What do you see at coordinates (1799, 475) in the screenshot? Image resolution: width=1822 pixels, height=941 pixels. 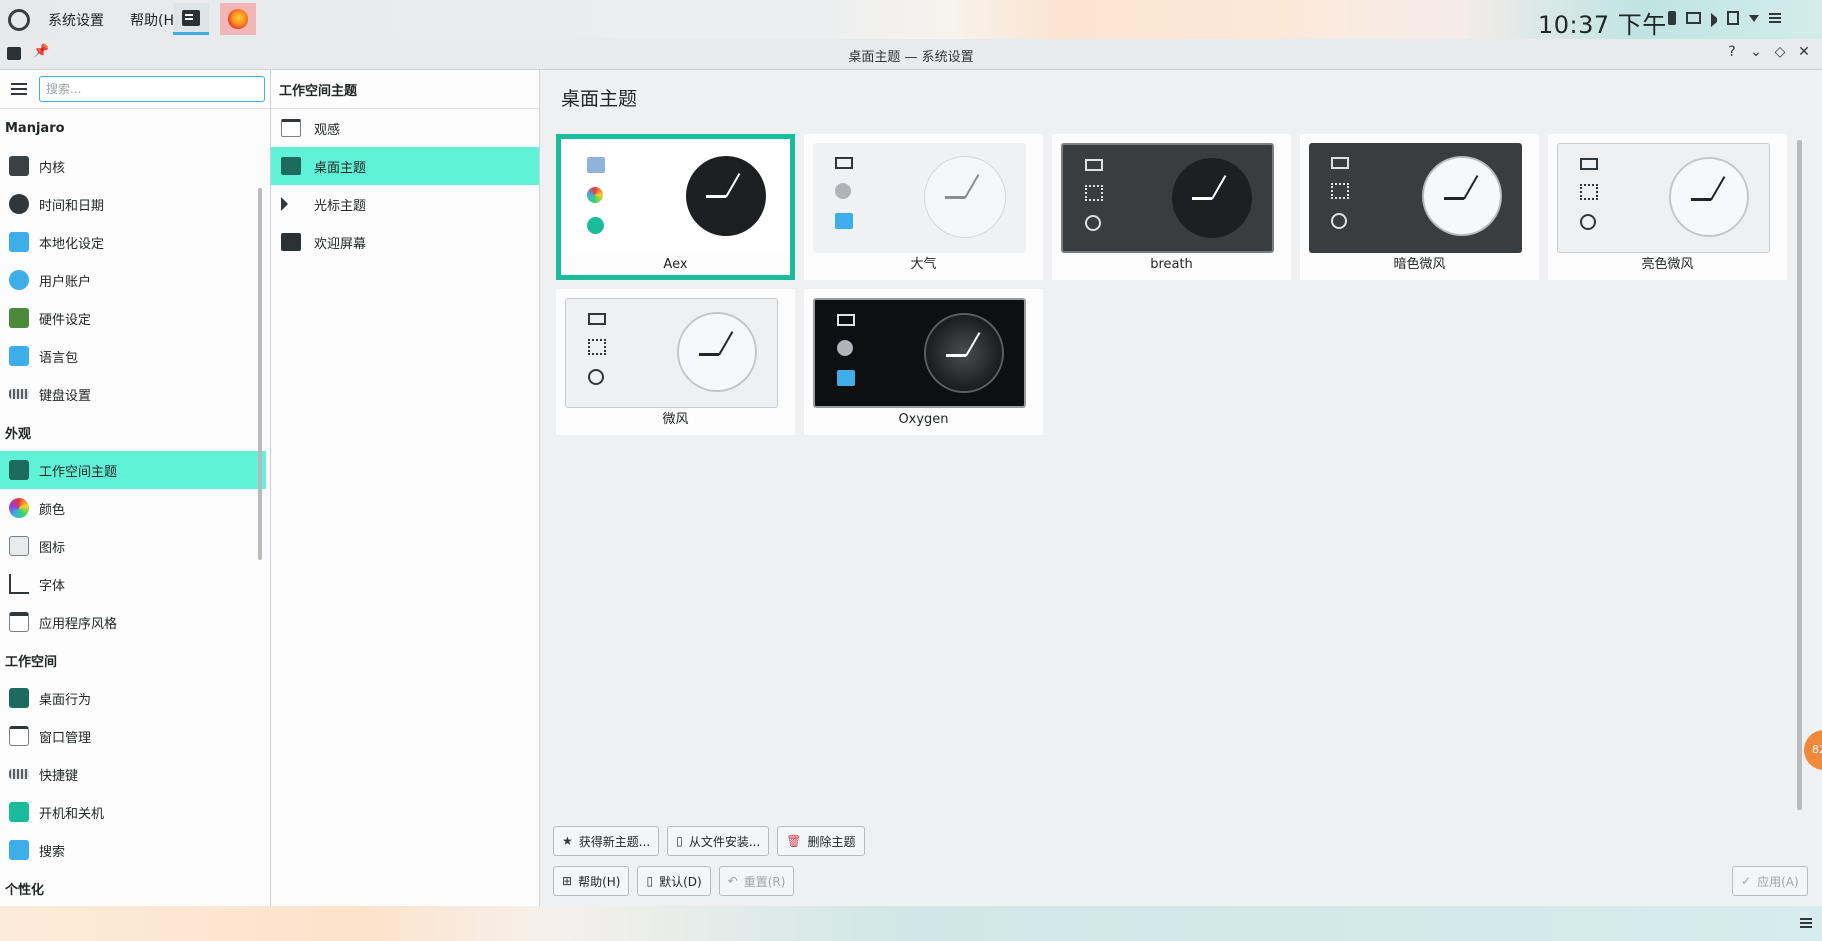 I see `theme-grid-scrollbar` at bounding box center [1799, 475].